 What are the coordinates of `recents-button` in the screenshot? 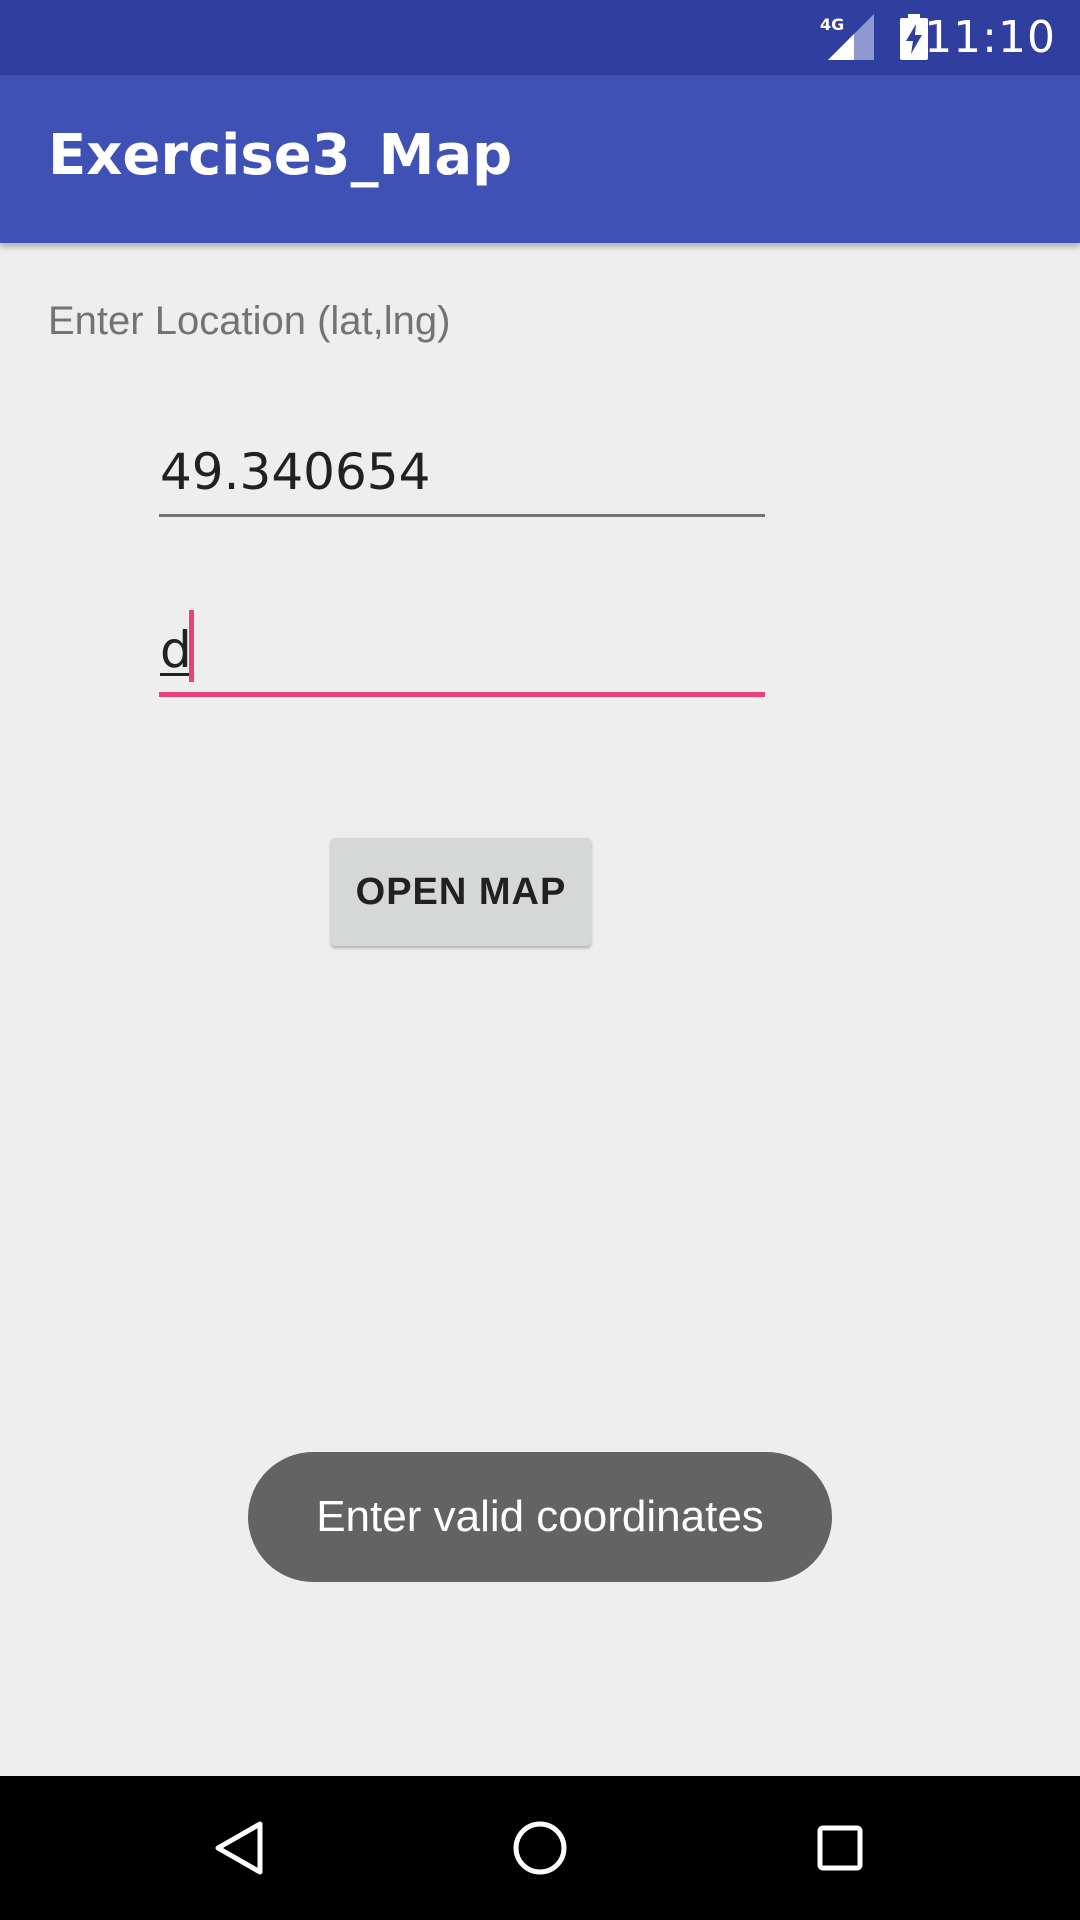 It's located at (840, 1848).